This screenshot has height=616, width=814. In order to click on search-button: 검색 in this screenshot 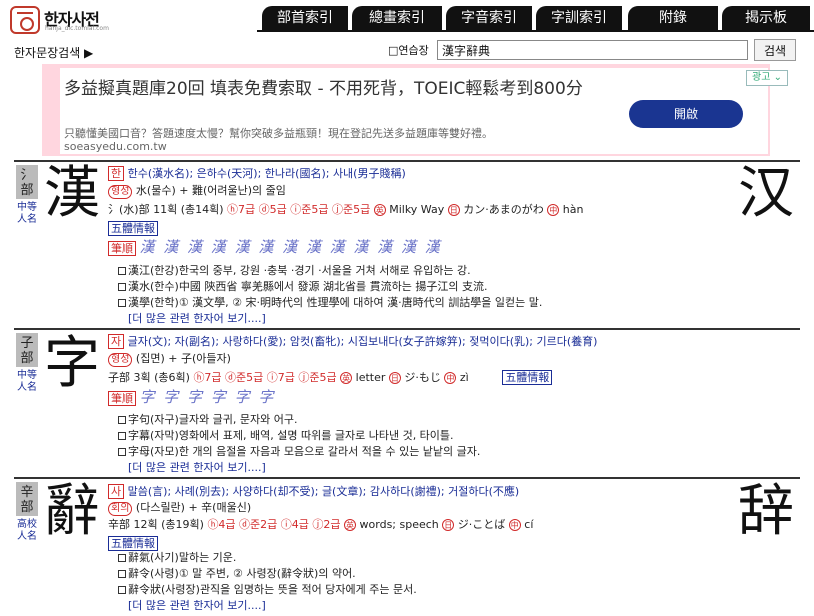, I will do `click(775, 50)`.